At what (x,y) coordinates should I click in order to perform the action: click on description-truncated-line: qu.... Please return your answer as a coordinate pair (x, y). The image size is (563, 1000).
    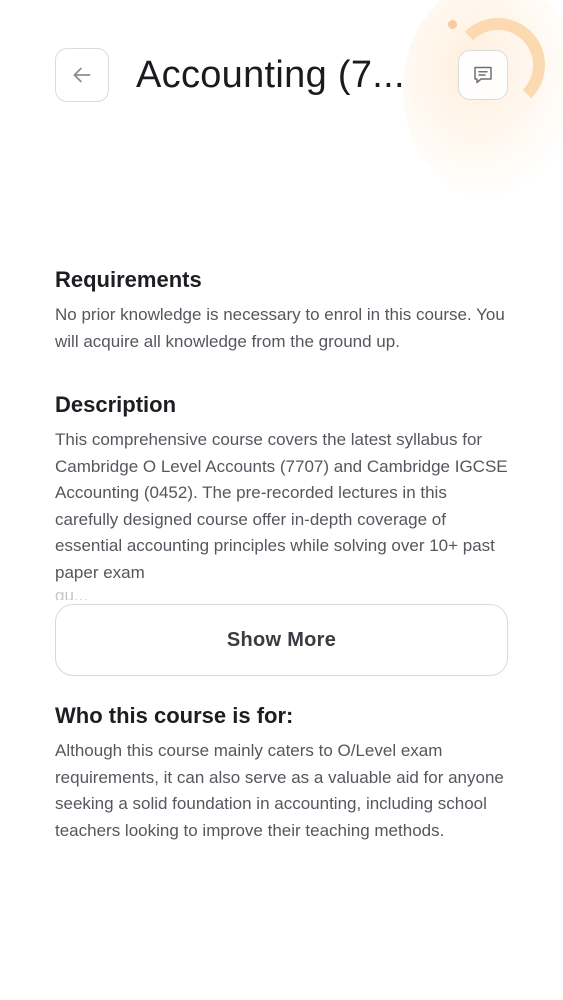
    Looking at the image, I should click on (72, 593).